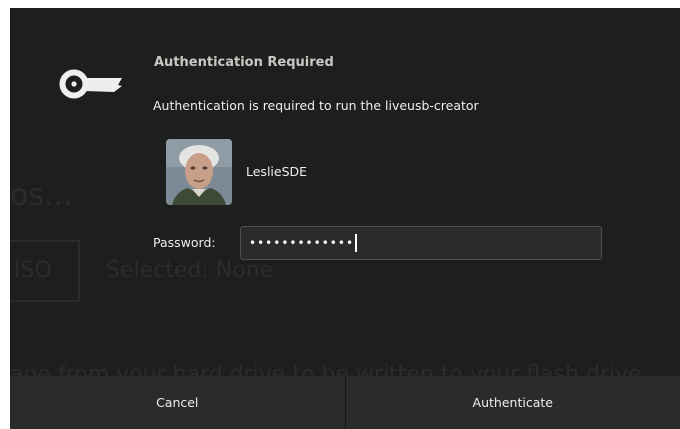  What do you see at coordinates (184, 242) in the screenshot?
I see `password-label: Password:` at bounding box center [184, 242].